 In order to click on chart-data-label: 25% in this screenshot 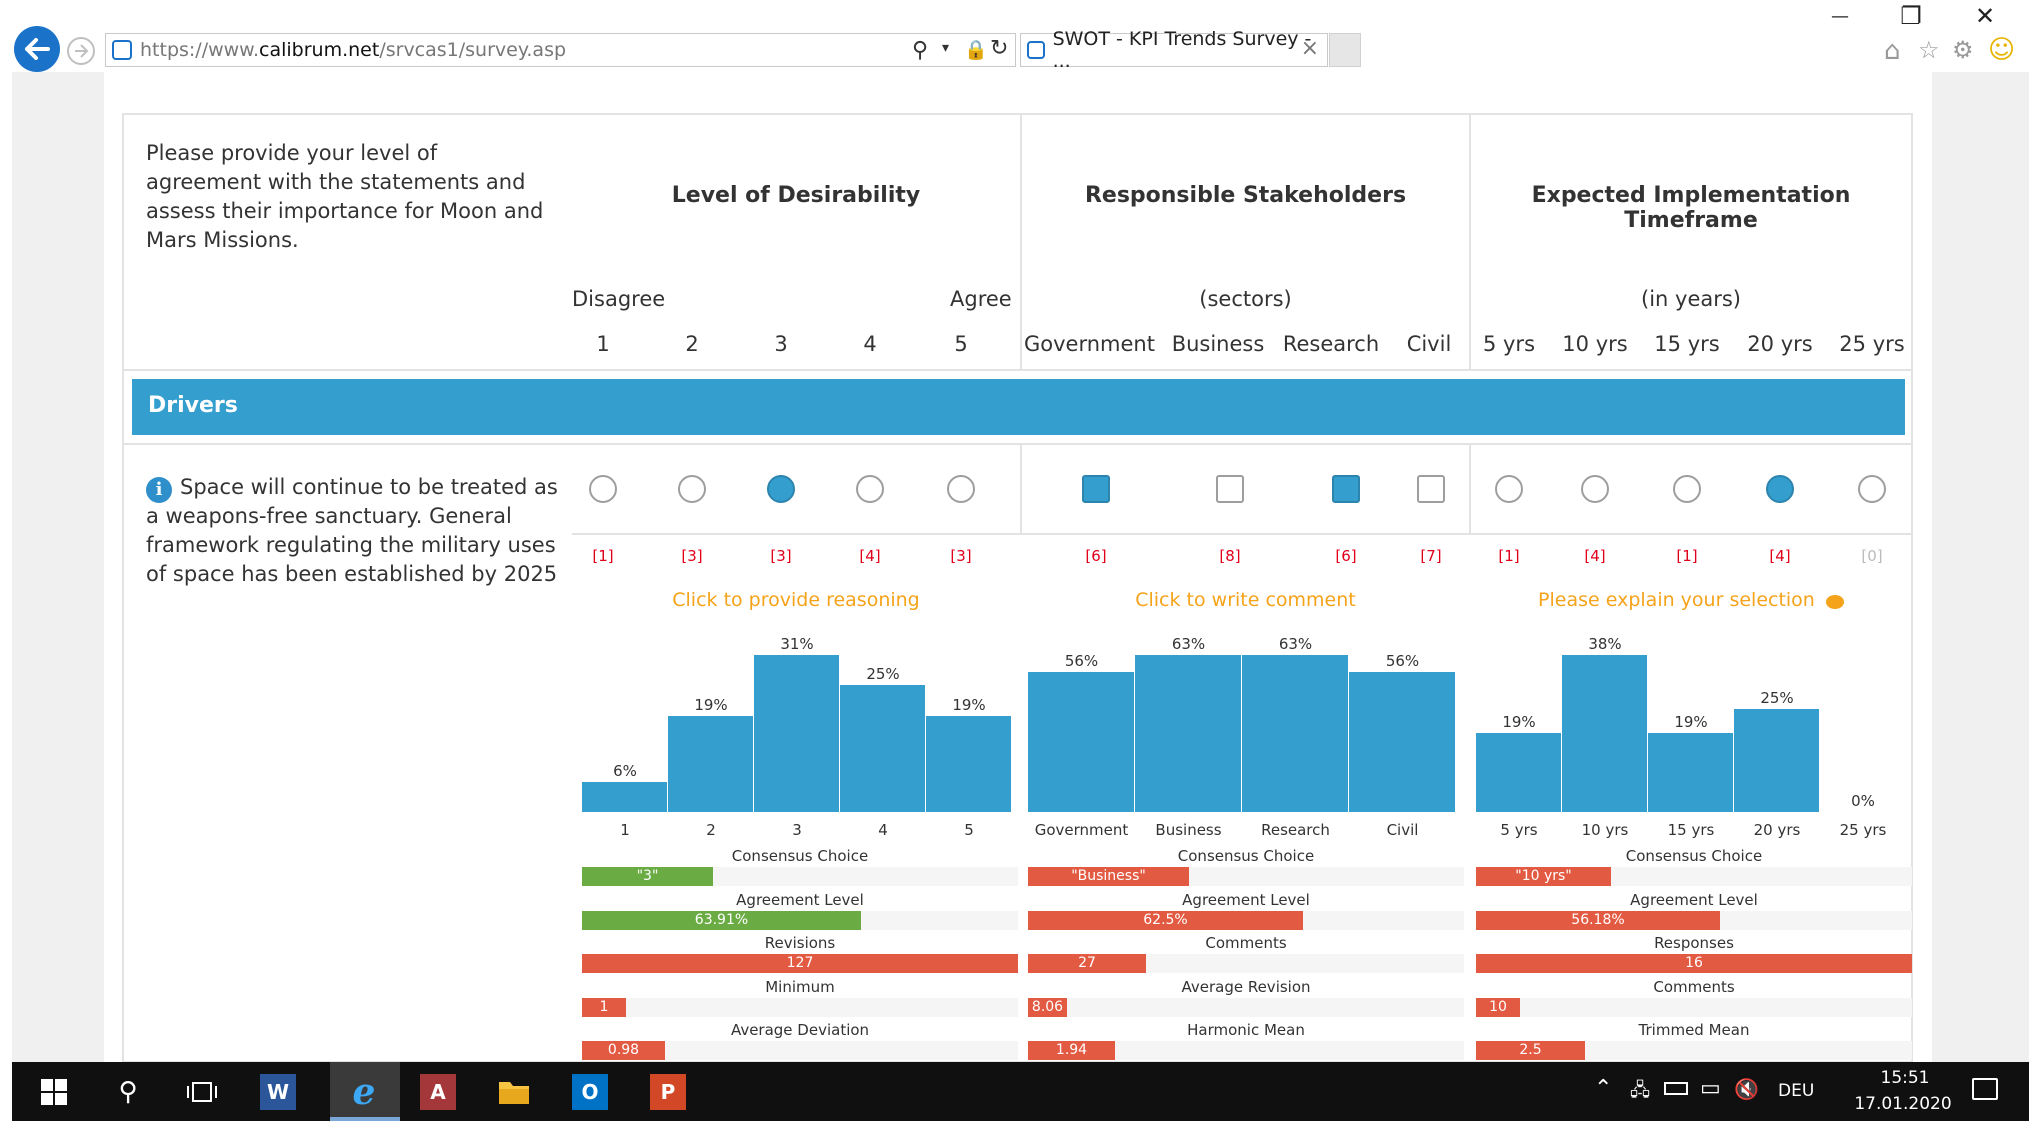, I will do `click(1777, 698)`.